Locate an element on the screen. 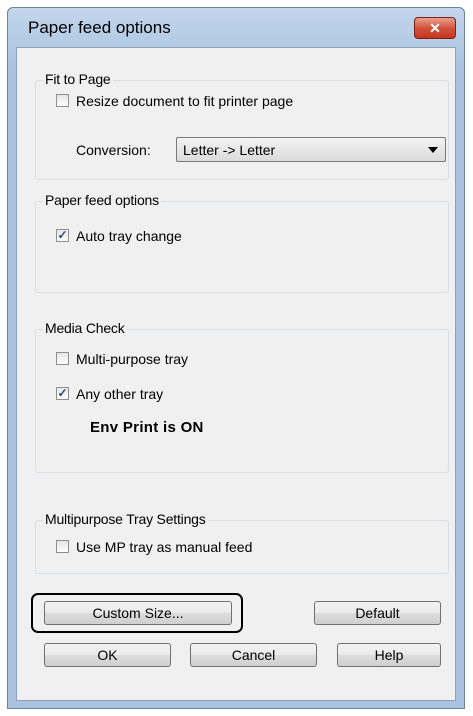 The image size is (473, 716). help-button: Help is located at coordinates (389, 655).